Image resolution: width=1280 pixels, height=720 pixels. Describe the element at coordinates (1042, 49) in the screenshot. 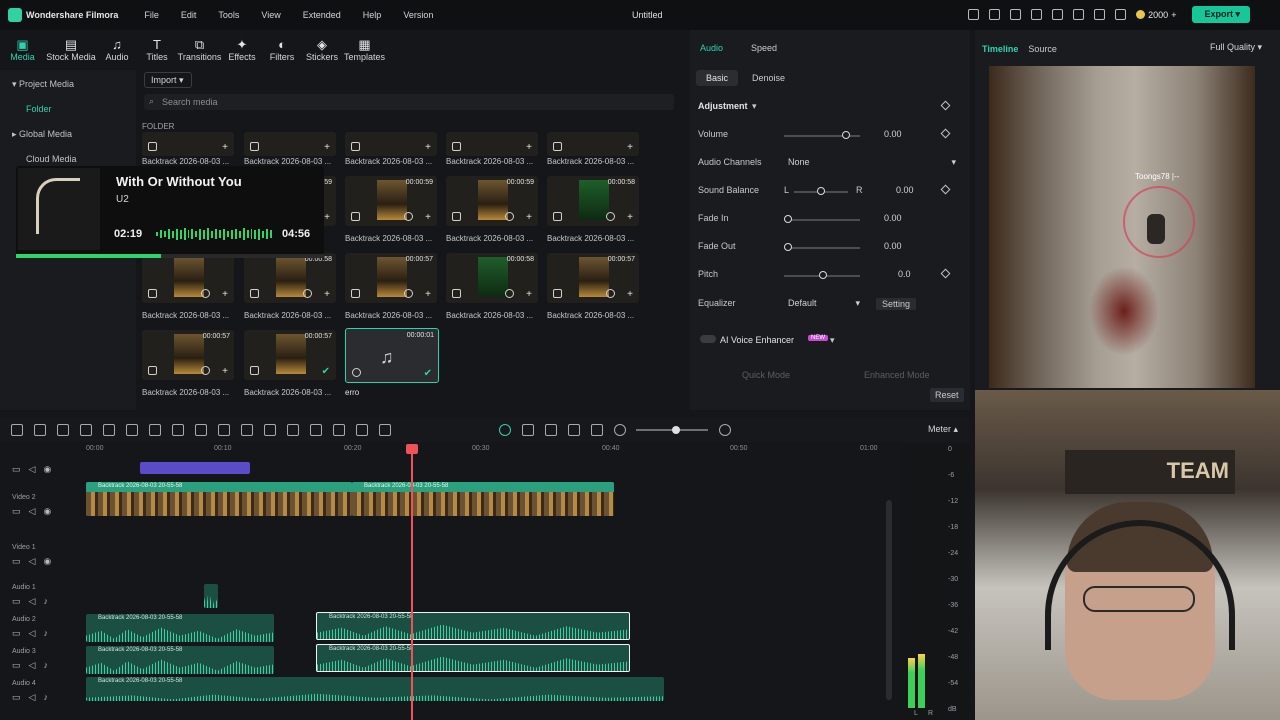

I see `tab-source: Source` at that location.